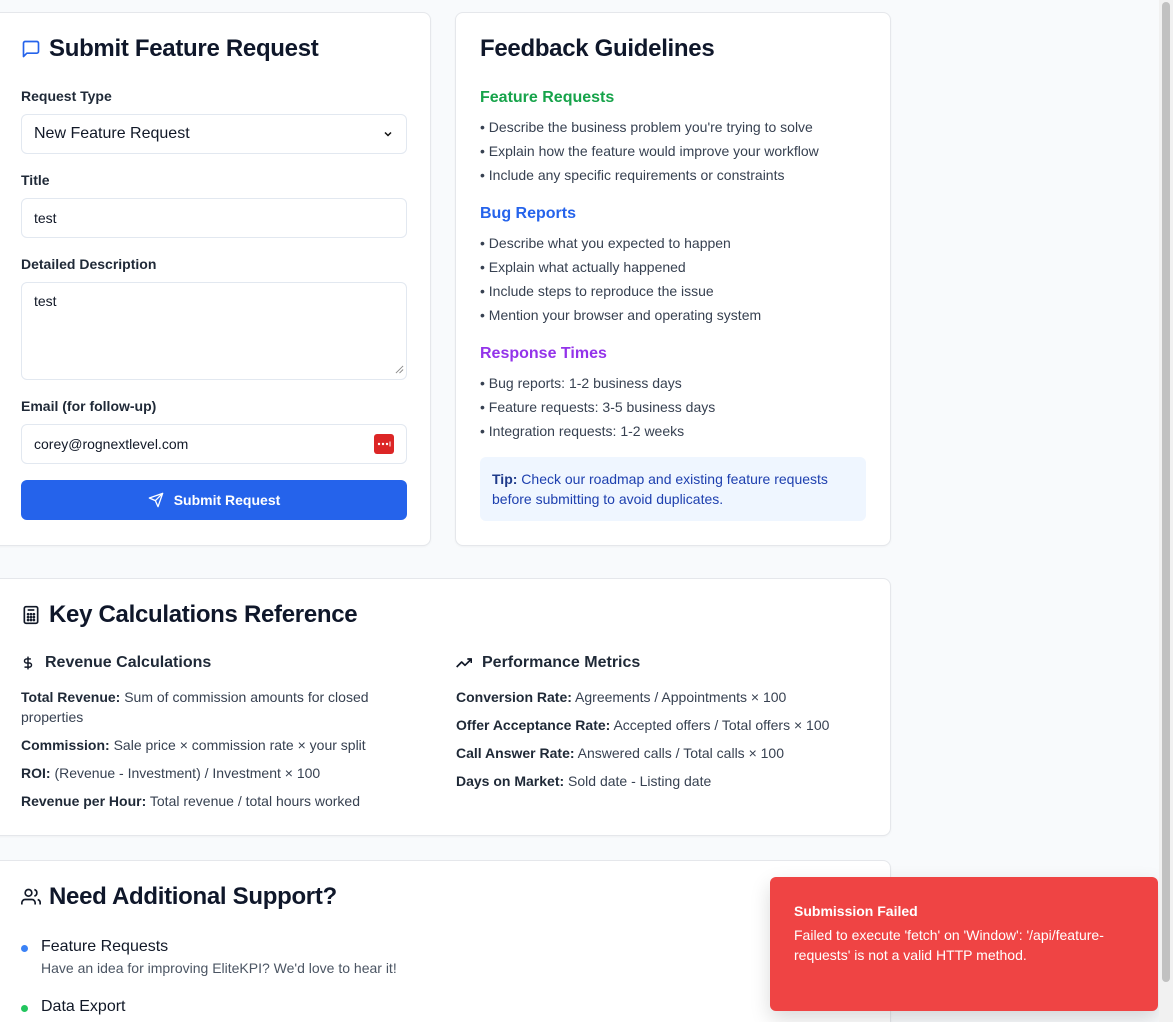  I want to click on performance-metrics-heading: Performance Metrics, so click(548, 663).